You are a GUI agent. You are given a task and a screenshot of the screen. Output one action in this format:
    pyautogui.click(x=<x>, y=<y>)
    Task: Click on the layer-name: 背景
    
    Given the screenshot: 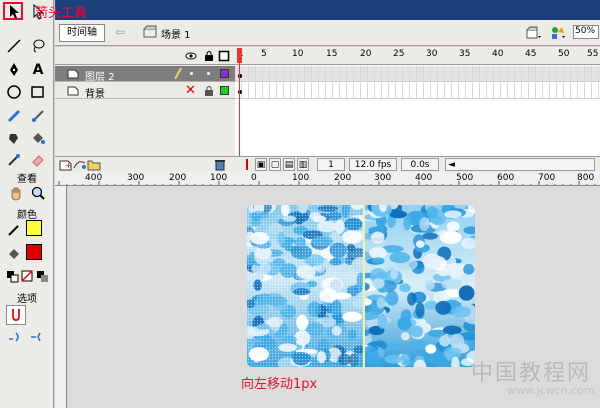 What is the action you would take?
    pyautogui.click(x=95, y=94)
    